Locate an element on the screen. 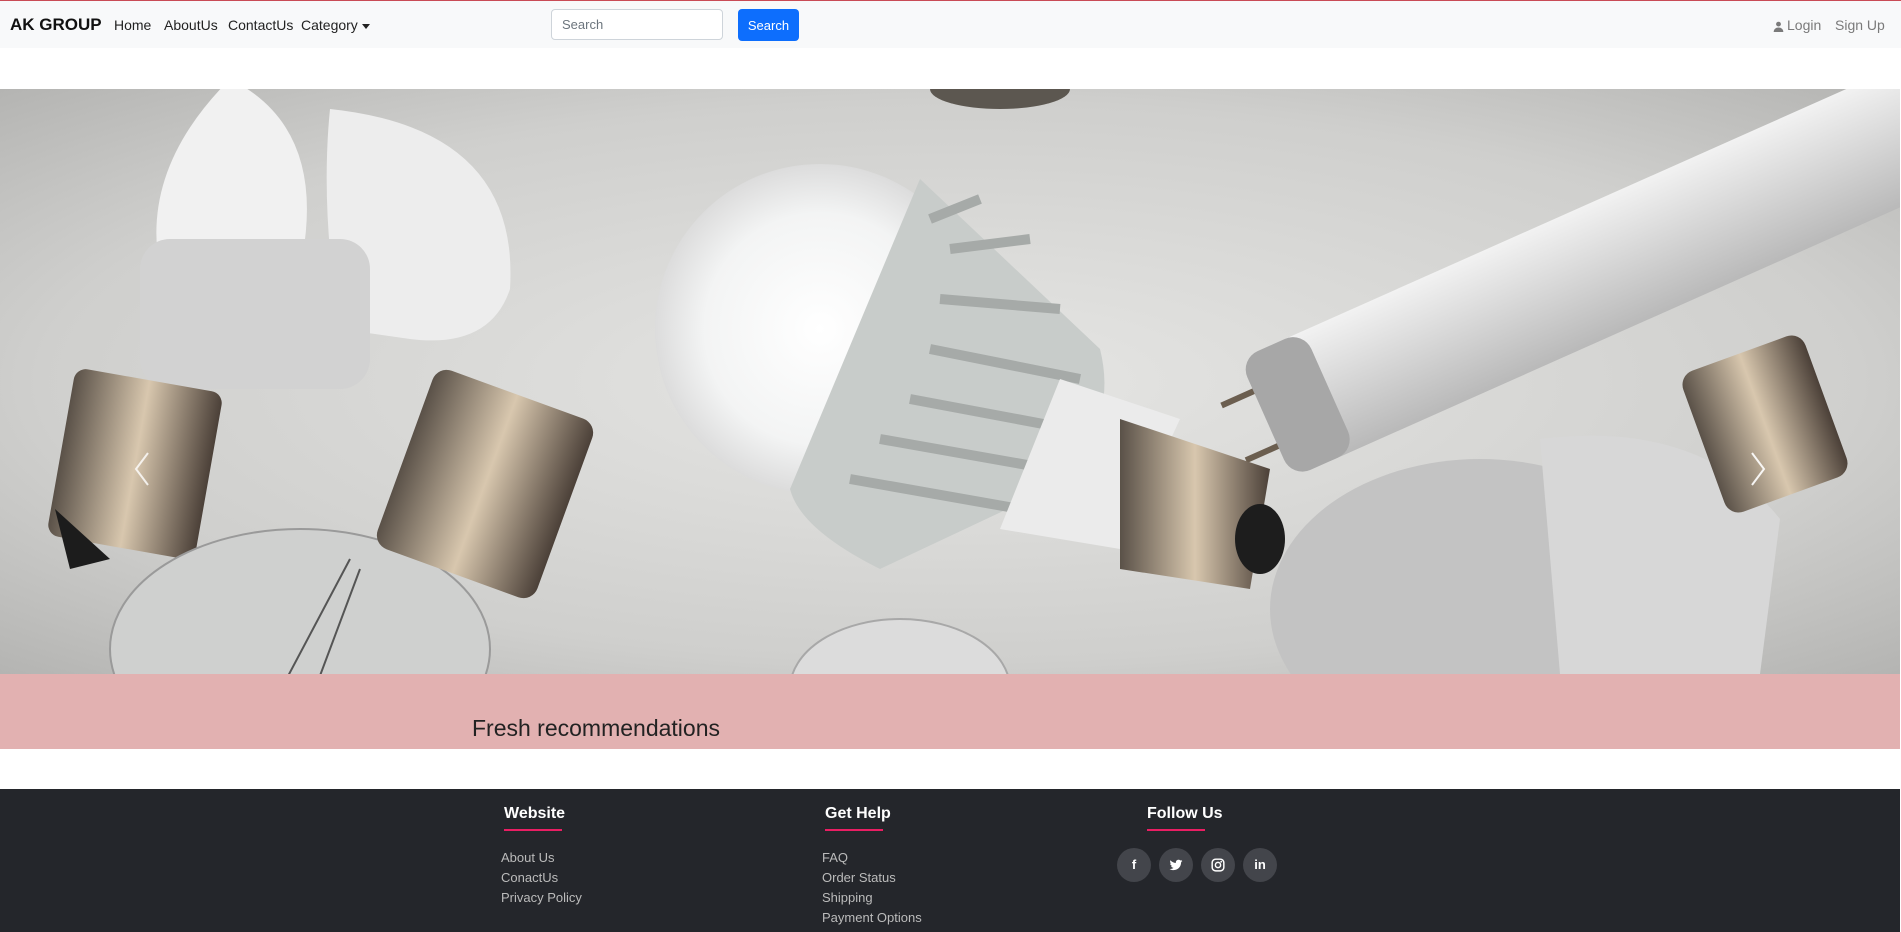 The width and height of the screenshot is (1901, 932). linkedin-button: in is located at coordinates (1260, 865).